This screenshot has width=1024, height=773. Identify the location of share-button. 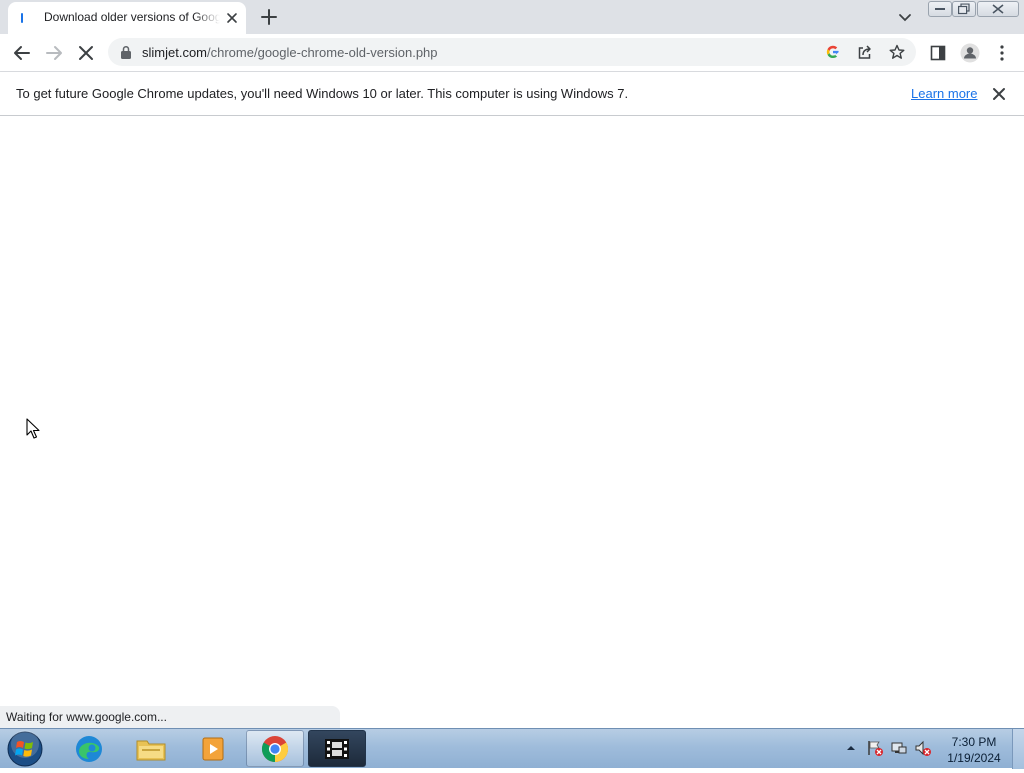
(865, 52).